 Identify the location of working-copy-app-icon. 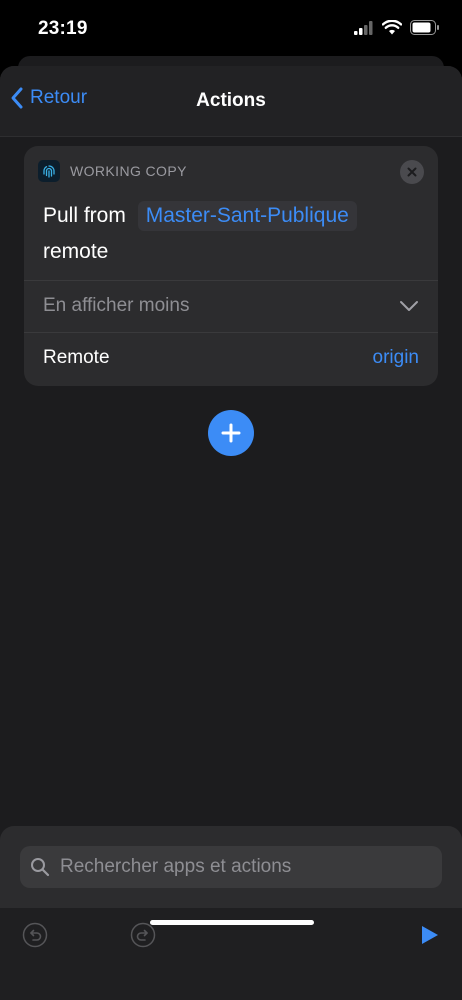
(49, 171).